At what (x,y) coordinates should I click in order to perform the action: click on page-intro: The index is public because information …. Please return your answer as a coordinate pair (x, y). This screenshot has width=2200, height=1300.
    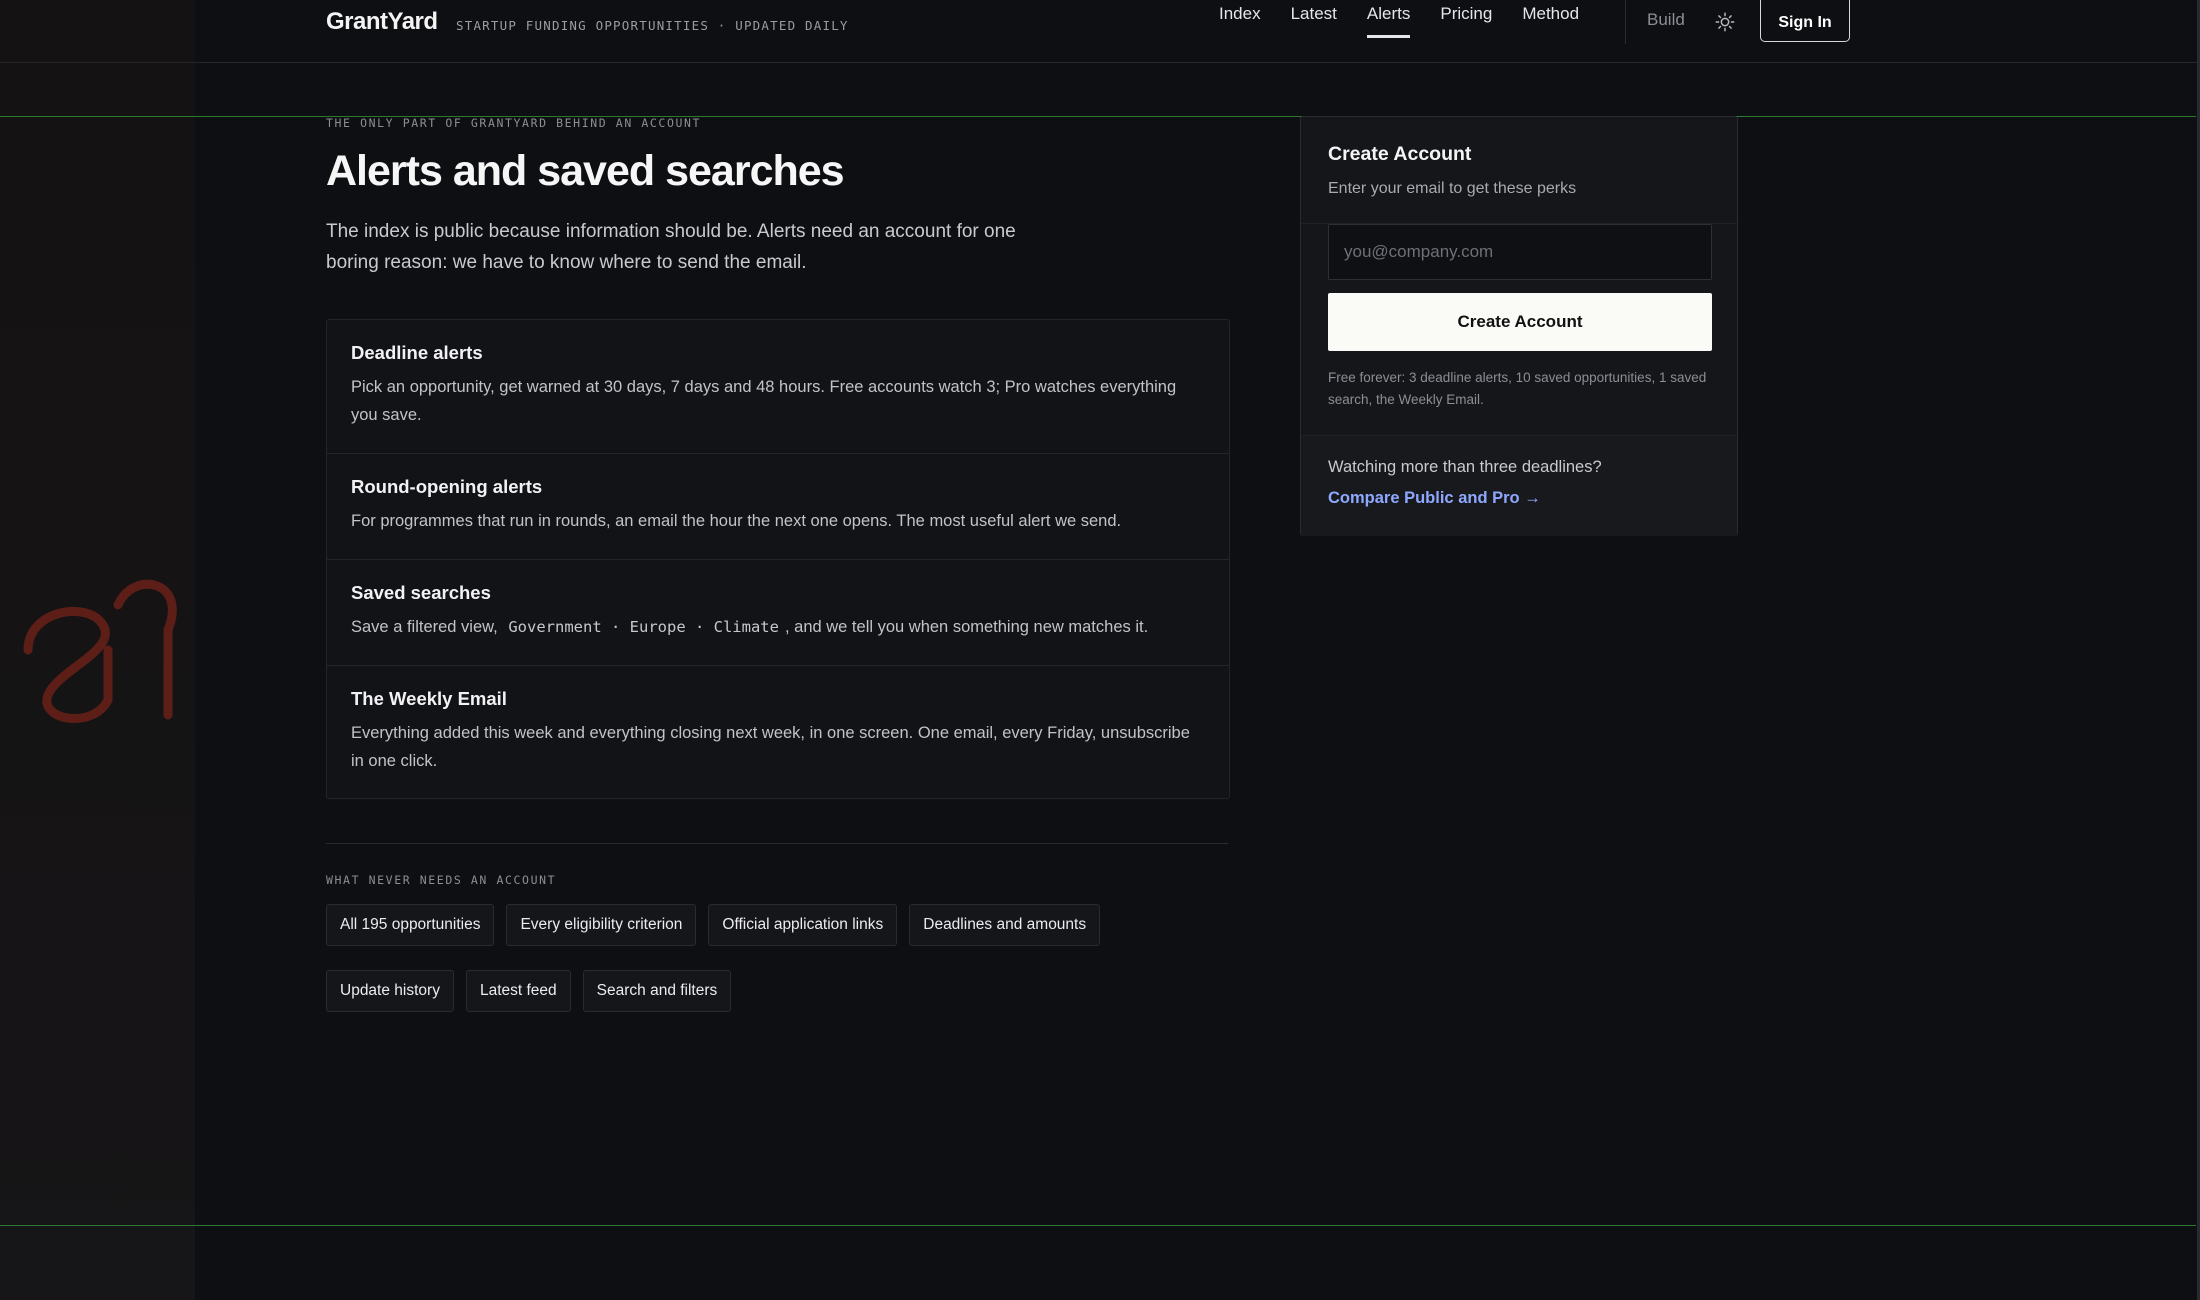
    Looking at the image, I should click on (671, 247).